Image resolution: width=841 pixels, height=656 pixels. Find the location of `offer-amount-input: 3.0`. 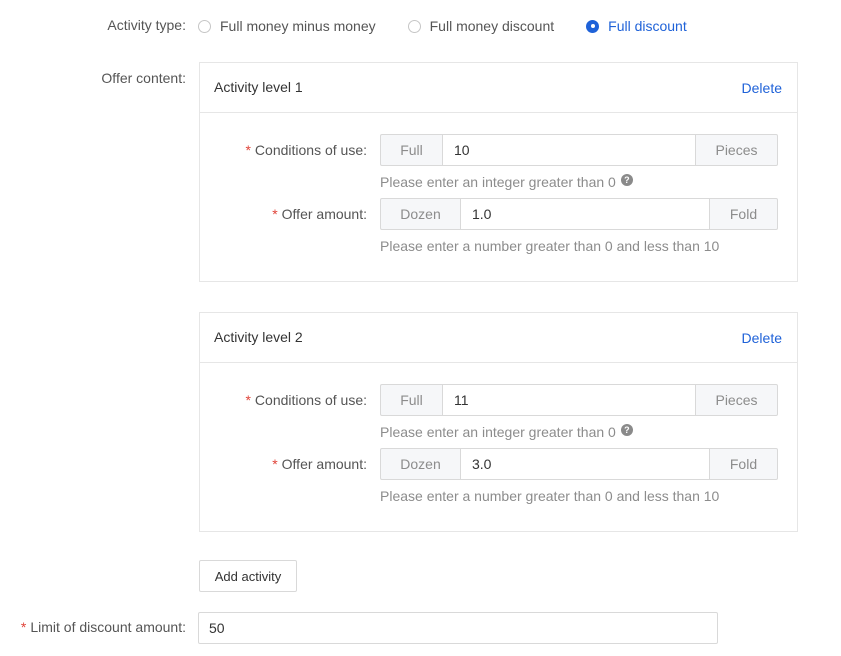

offer-amount-input: 3.0 is located at coordinates (585, 464).